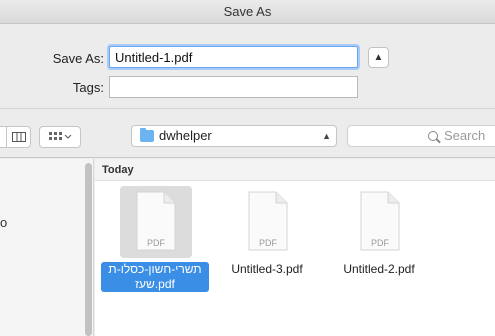 The height and width of the screenshot is (336, 495). What do you see at coordinates (234, 136) in the screenshot?
I see `location-popup: dwhelper ▲` at bounding box center [234, 136].